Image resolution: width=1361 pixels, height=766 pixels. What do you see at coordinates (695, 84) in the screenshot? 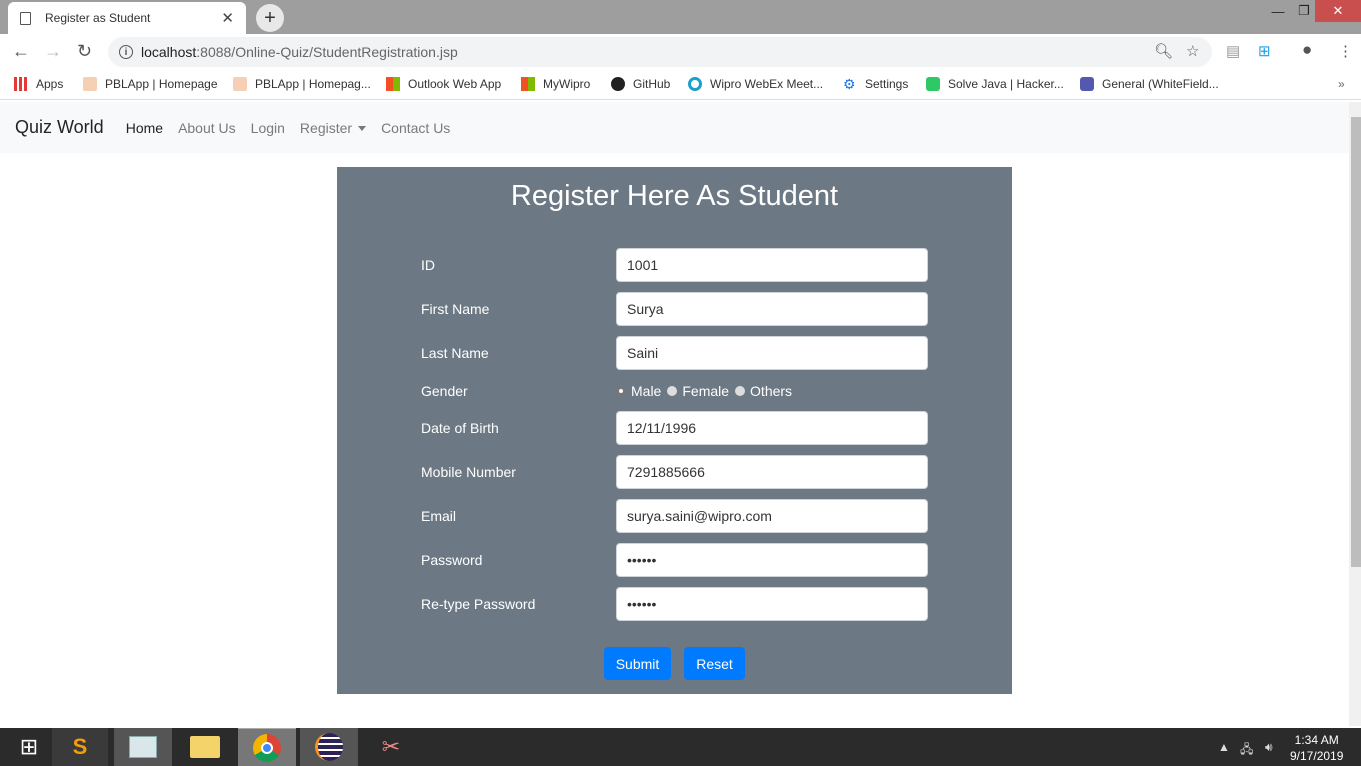
I see `webex-icon` at bounding box center [695, 84].